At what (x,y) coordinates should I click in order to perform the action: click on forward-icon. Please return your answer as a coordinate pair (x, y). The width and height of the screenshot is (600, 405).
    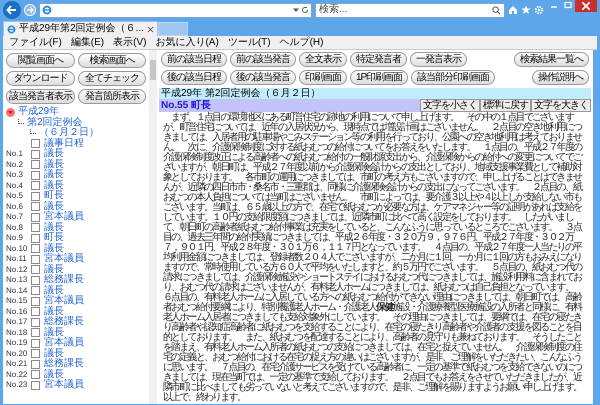
    Looking at the image, I should click on (30, 10).